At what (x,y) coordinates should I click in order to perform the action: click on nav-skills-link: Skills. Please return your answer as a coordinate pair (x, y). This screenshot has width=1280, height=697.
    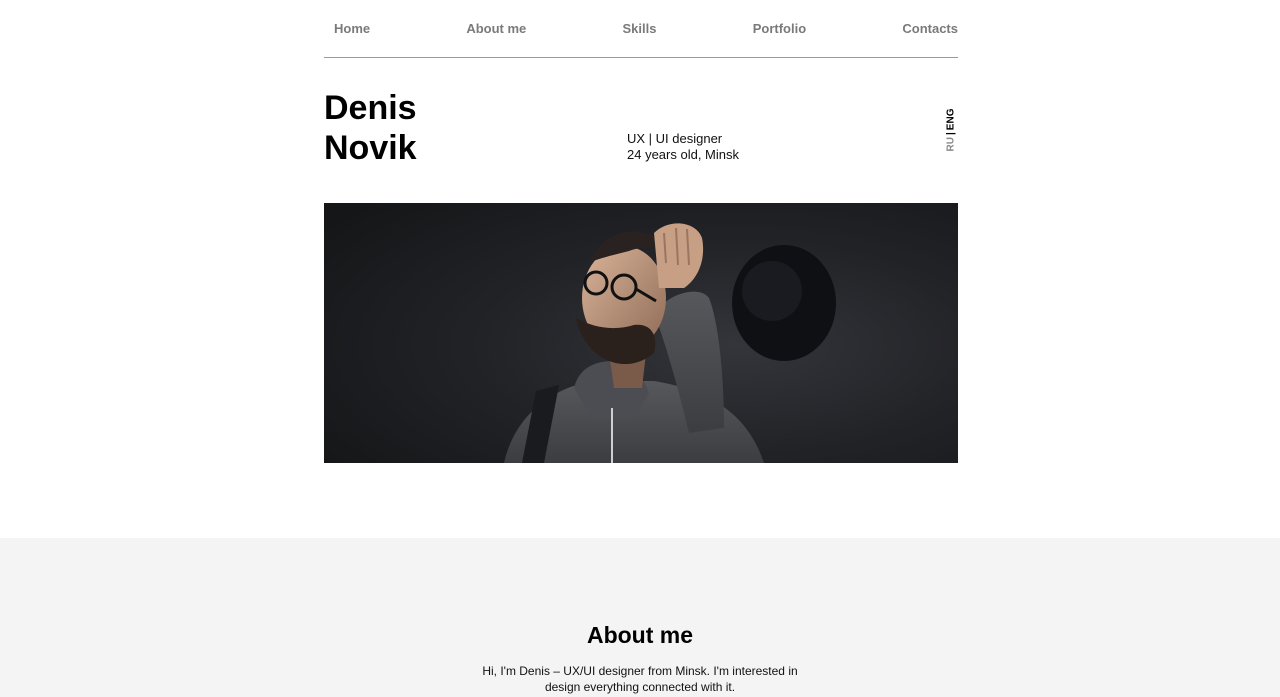
    Looking at the image, I should click on (640, 28).